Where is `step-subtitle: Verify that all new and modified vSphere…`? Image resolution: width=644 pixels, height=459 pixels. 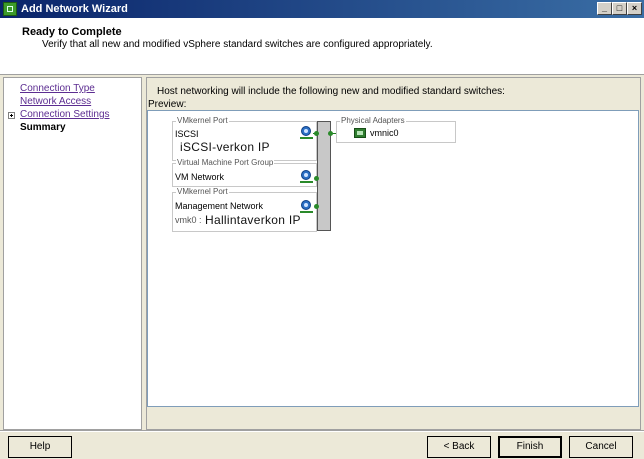
step-subtitle: Verify that all new and modified vSphere… is located at coordinates (237, 44).